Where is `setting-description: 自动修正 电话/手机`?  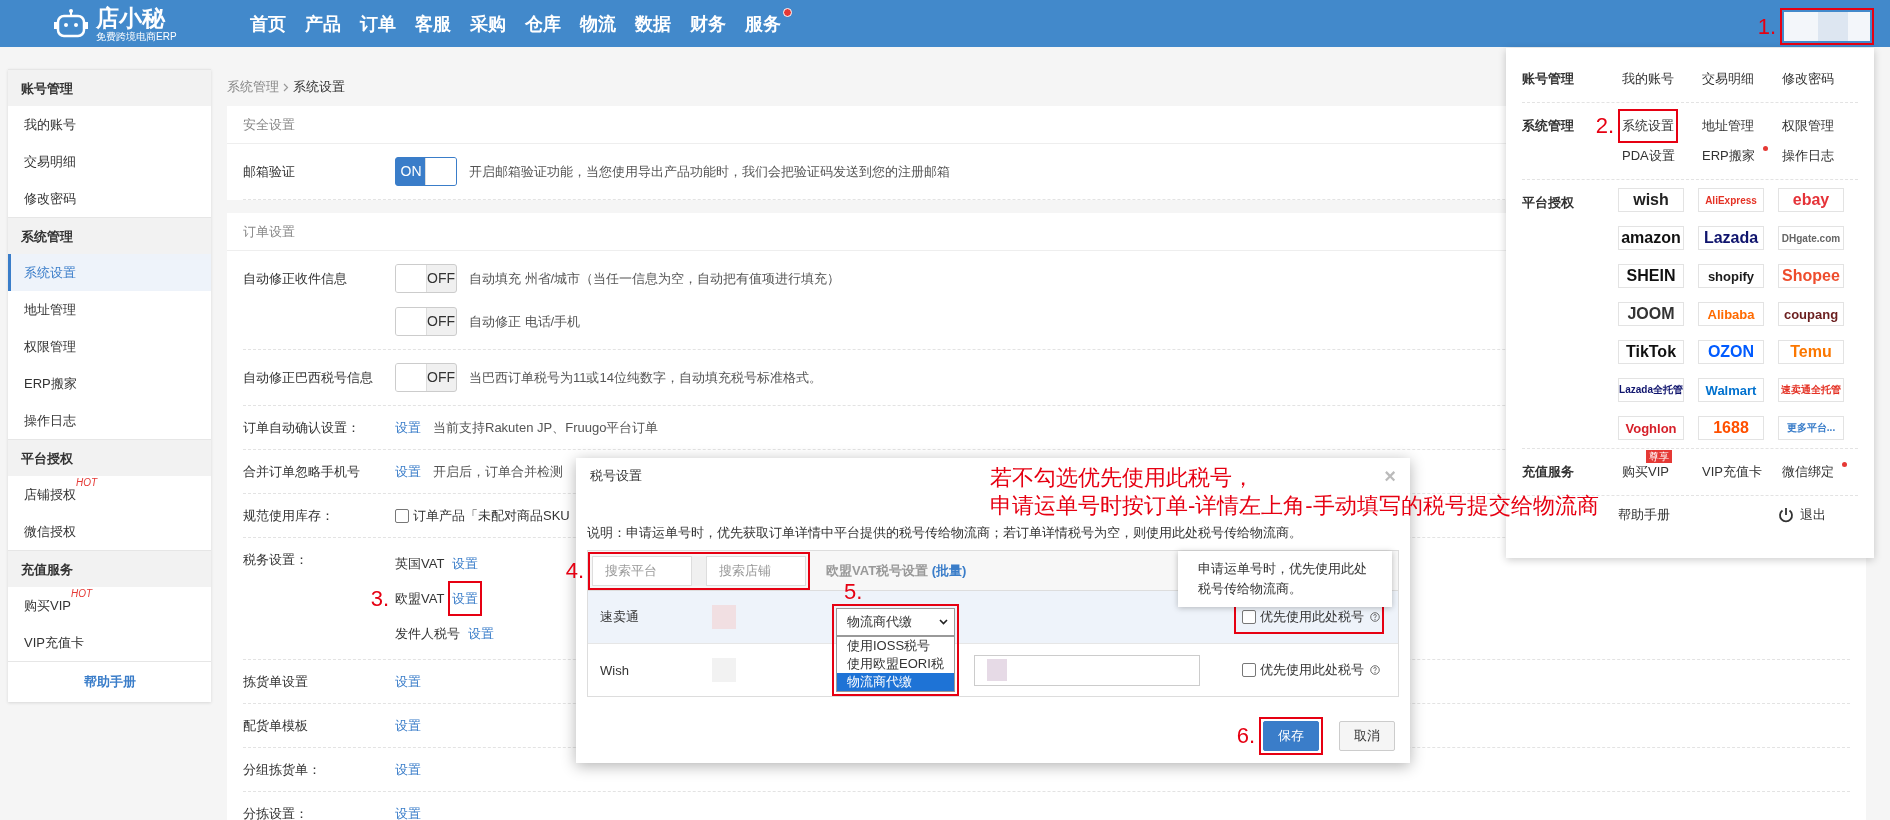
setting-description: 自动修正 电话/手机 is located at coordinates (525, 322).